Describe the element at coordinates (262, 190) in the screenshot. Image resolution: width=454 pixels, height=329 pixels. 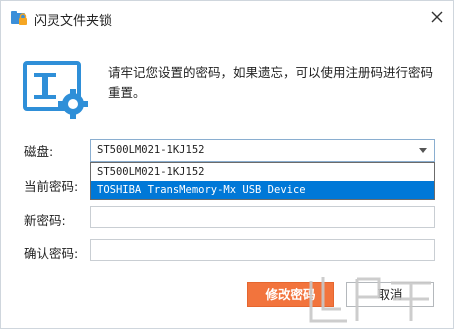
I see `disk-option-selected: TOSHIBA TransMemory-Mx USB Device` at that location.